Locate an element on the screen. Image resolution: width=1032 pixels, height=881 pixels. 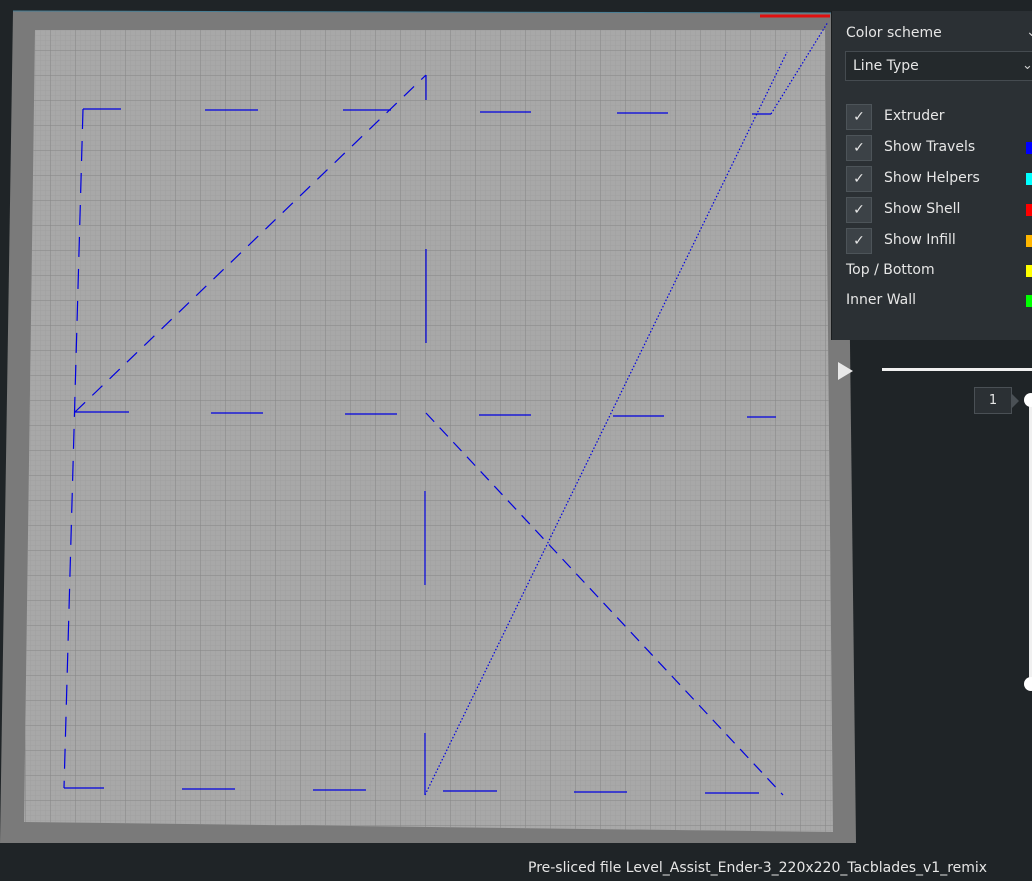
current-layer-box: 1 is located at coordinates (996, 400).